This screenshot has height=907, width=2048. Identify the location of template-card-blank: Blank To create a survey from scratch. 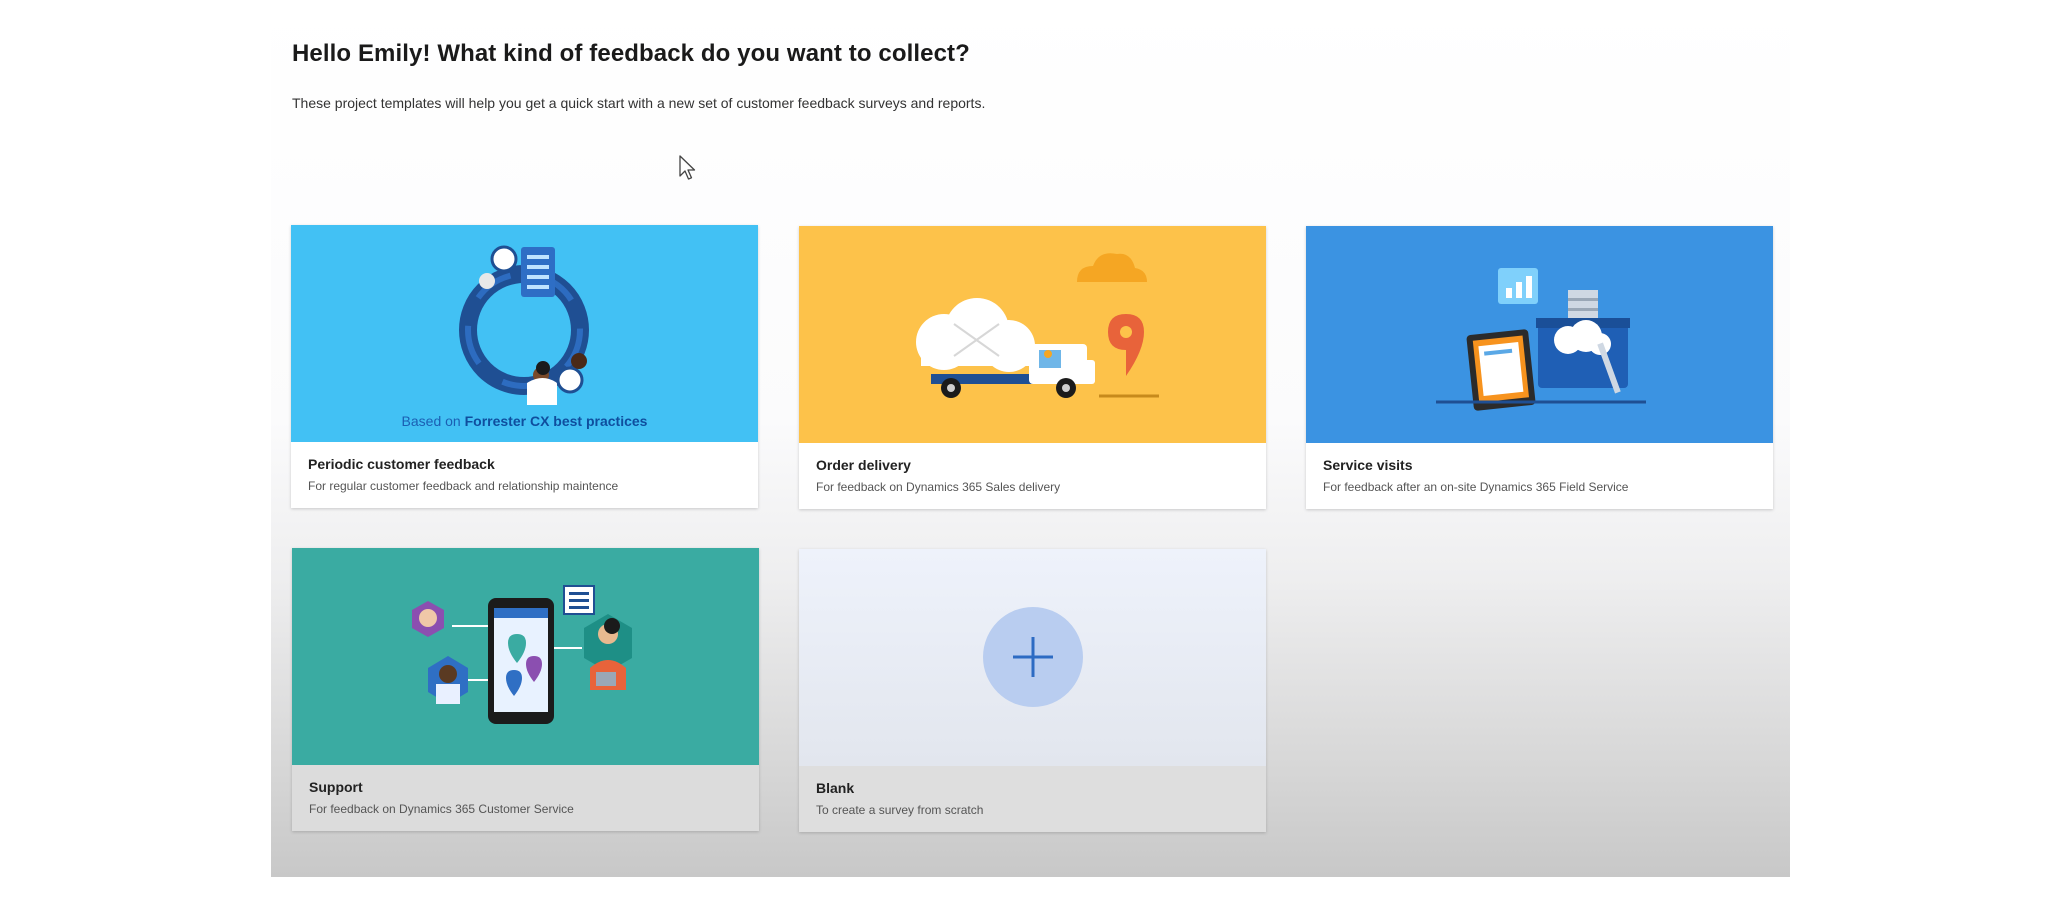
(1032, 690).